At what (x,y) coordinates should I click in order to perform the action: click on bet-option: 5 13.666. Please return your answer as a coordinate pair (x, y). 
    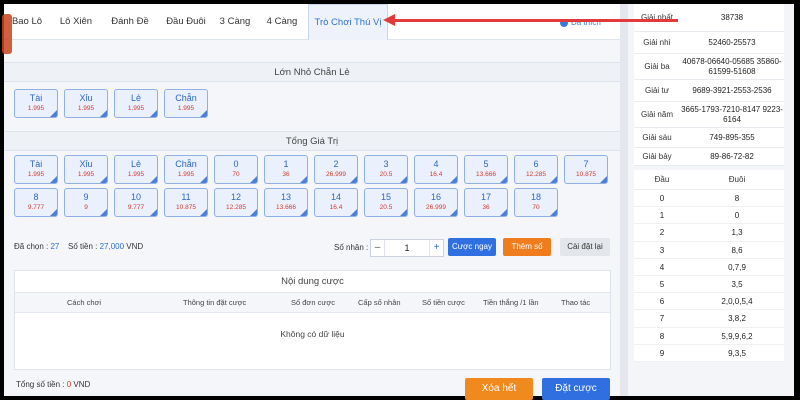
    Looking at the image, I should click on (486, 169).